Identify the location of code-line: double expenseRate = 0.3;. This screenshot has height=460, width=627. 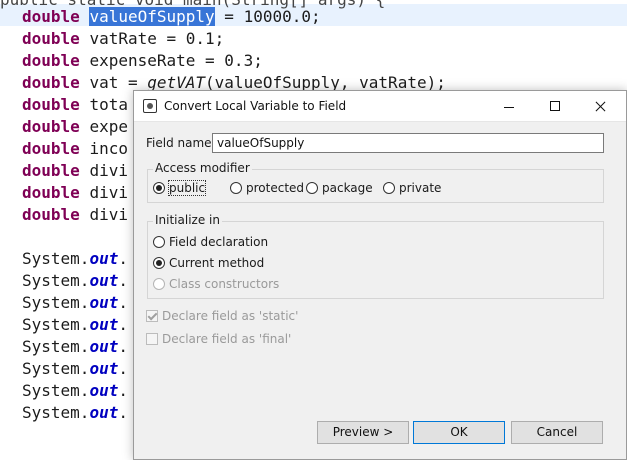
(142, 61).